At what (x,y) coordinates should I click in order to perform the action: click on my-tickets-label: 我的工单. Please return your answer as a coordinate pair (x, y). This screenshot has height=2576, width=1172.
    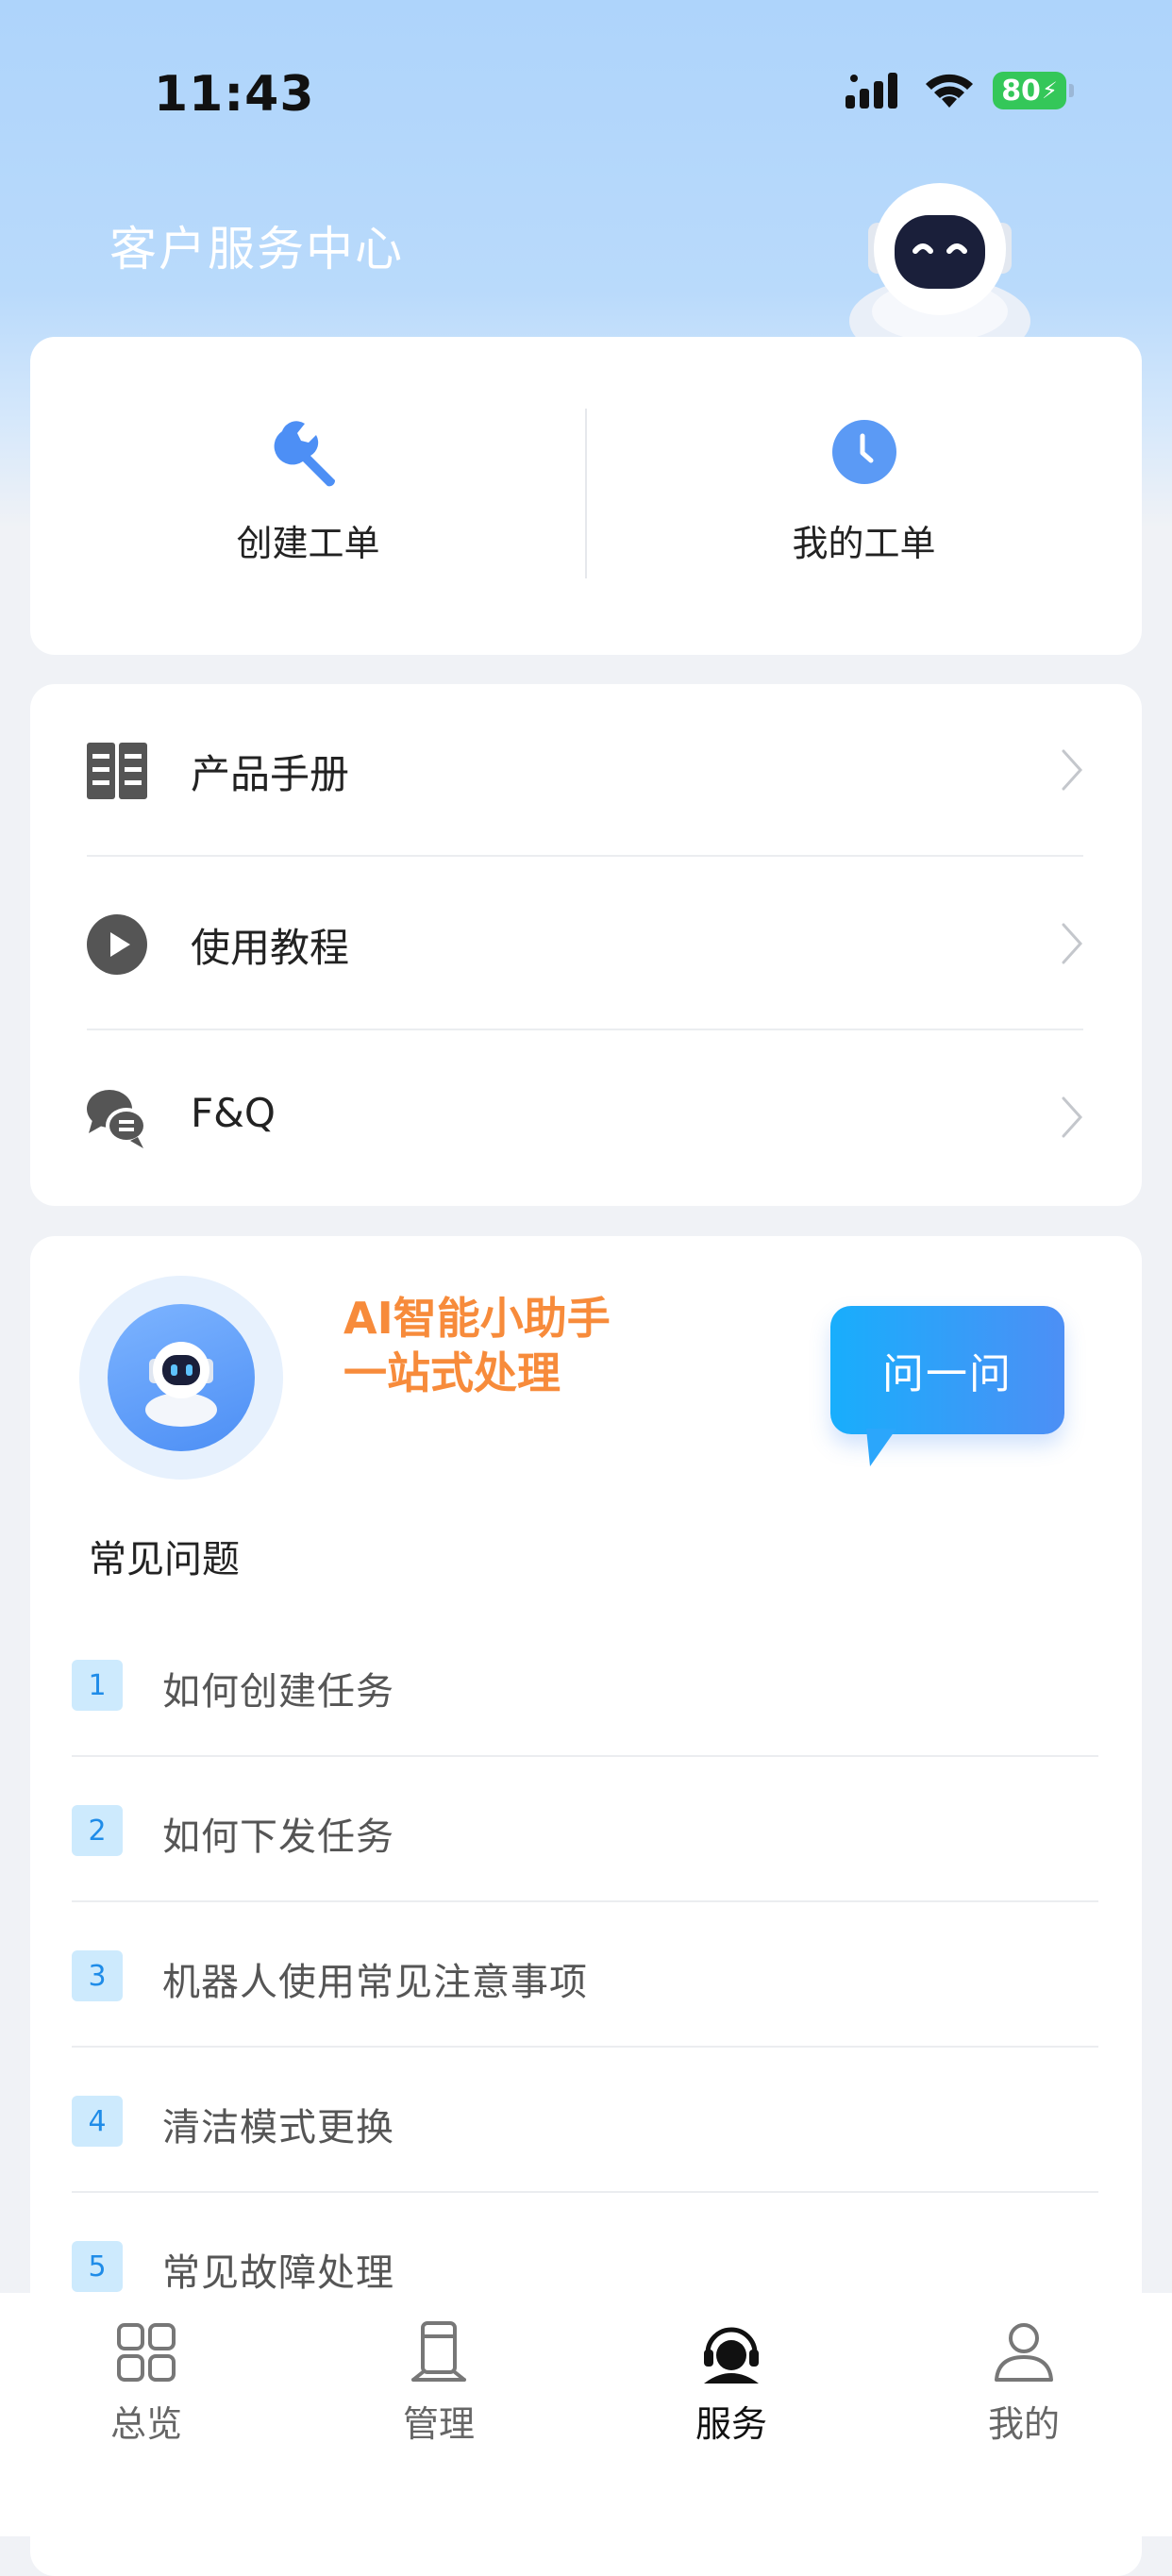
    Looking at the image, I should click on (864, 543).